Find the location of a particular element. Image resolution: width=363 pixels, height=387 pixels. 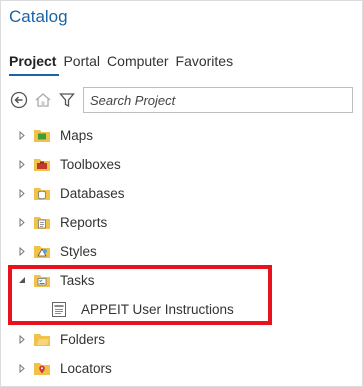

tree-item-label: Folders is located at coordinates (83, 339).